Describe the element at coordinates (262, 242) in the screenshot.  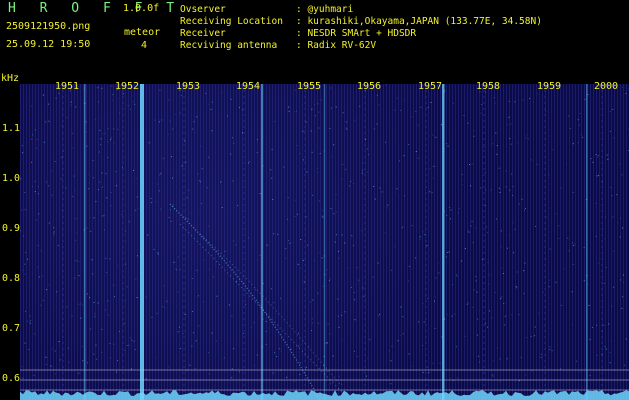
I see `meteor-echo-column` at that location.